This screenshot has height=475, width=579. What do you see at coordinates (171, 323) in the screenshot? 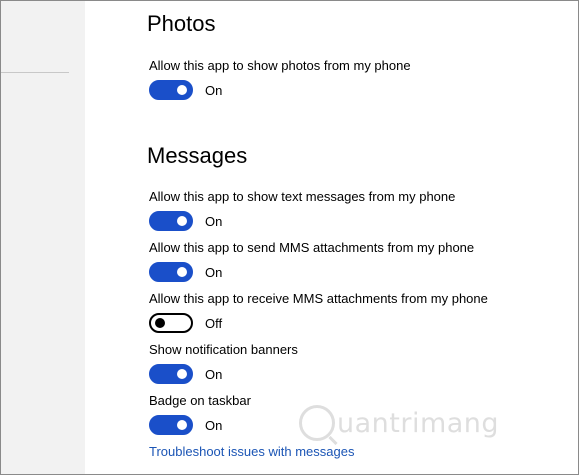
I see `messages-receive-mms-toggle` at bounding box center [171, 323].